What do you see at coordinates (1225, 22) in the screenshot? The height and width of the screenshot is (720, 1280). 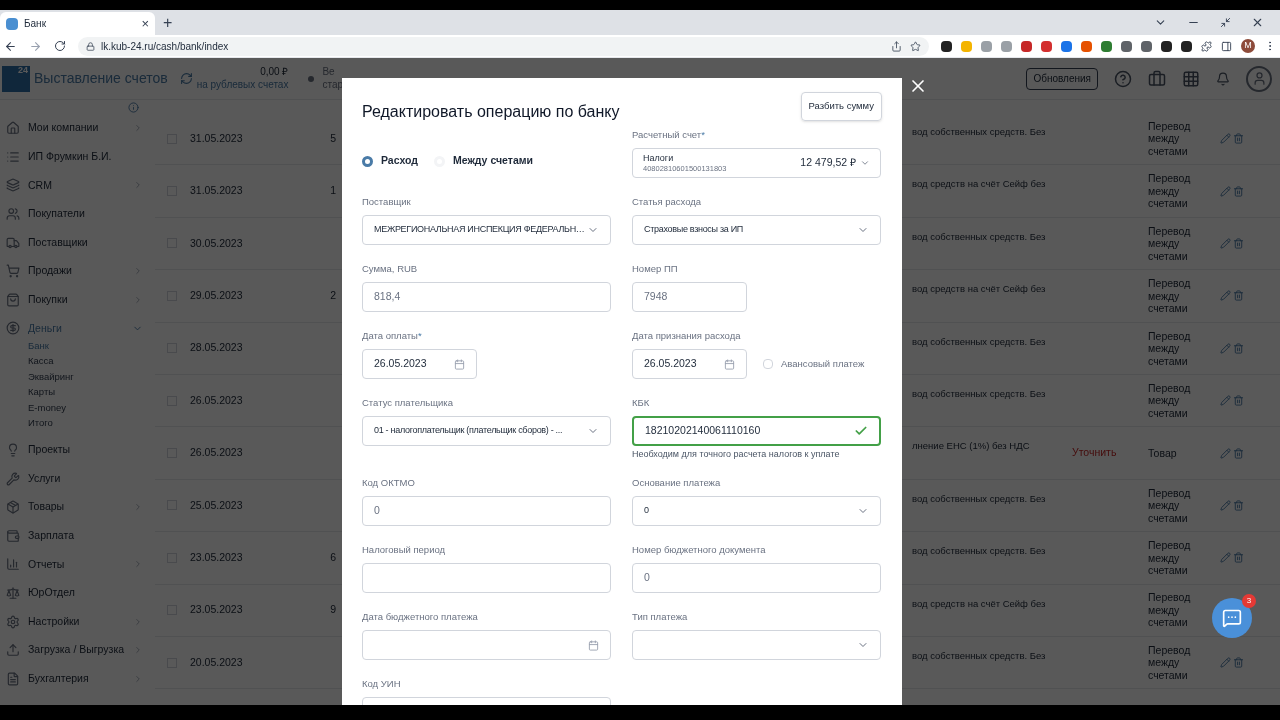 I see `restore-icon` at bounding box center [1225, 22].